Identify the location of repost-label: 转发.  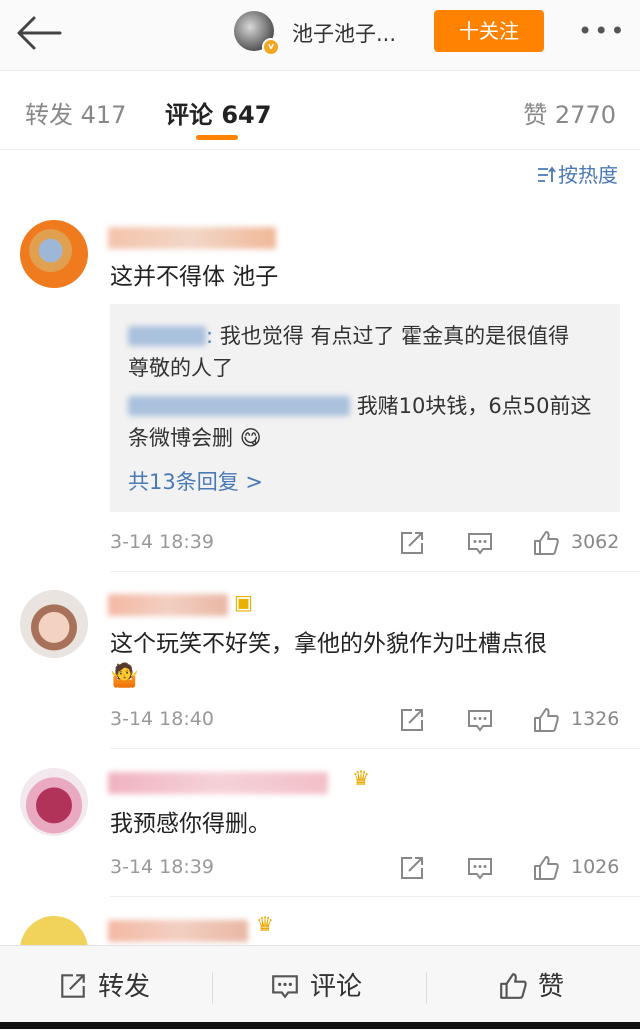
(124, 987).